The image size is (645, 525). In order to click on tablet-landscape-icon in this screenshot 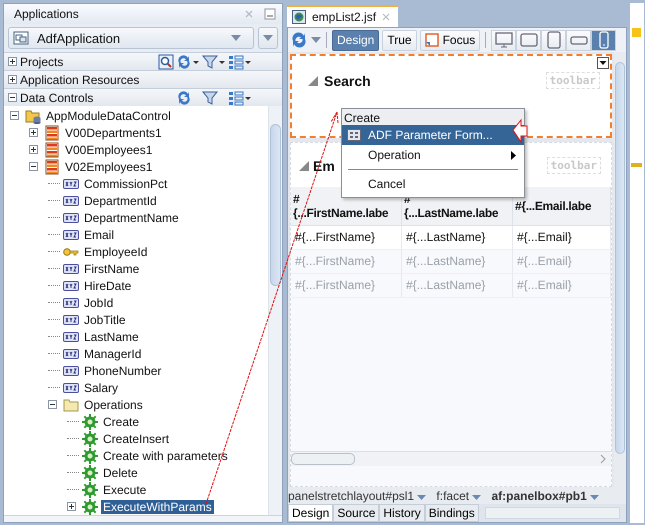, I will do `click(529, 40)`.